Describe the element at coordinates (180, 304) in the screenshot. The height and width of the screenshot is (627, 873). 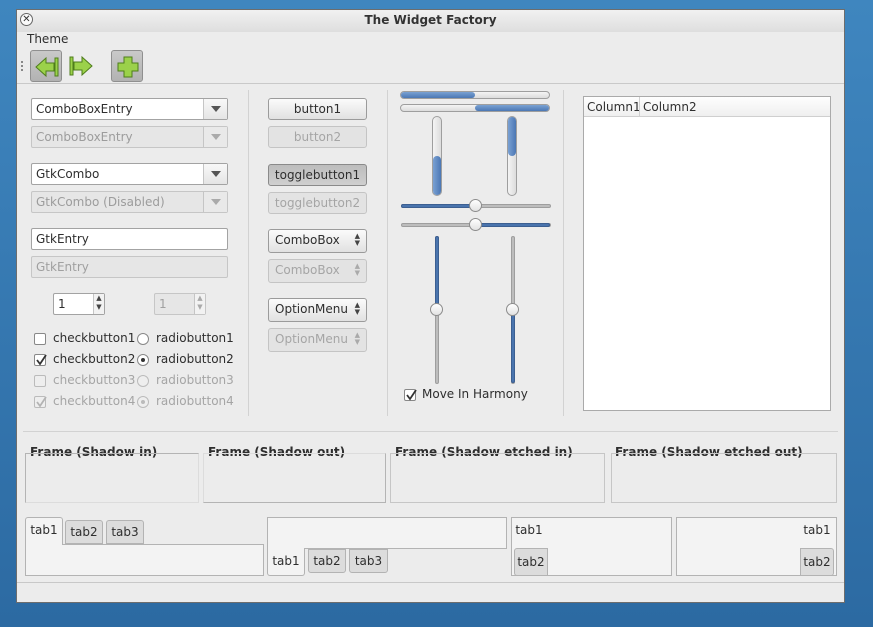
I see `spin-button-disabled: 1 ▲ ▼` at that location.